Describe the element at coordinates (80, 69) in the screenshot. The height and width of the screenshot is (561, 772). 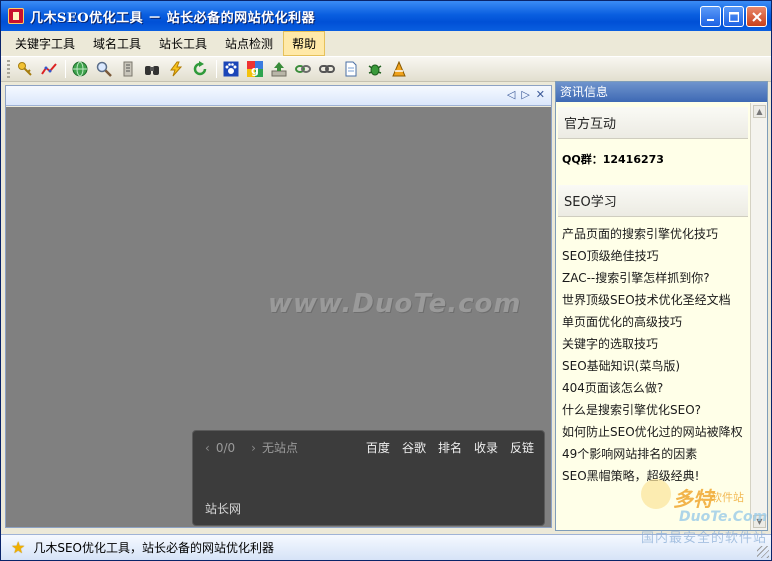
I see `globe-icon` at that location.